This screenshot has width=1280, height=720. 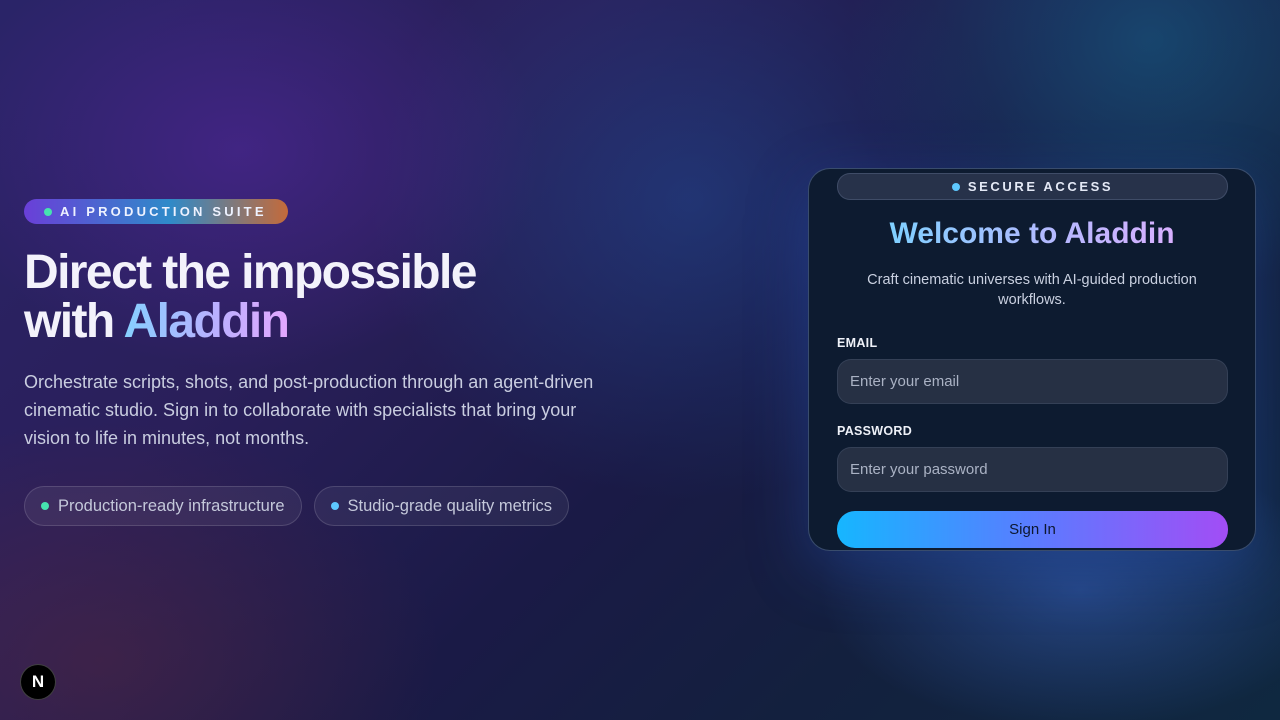 I want to click on nextjs-icon: N, so click(x=38, y=682).